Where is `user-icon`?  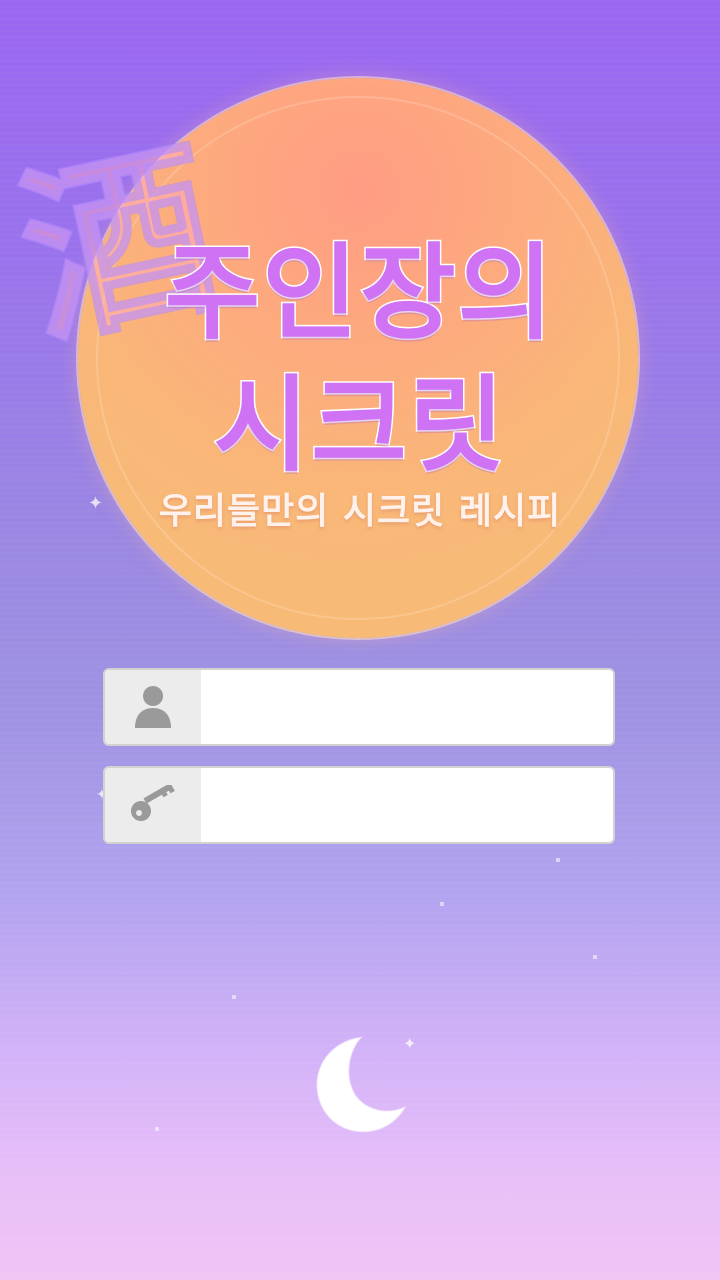
user-icon is located at coordinates (153, 707).